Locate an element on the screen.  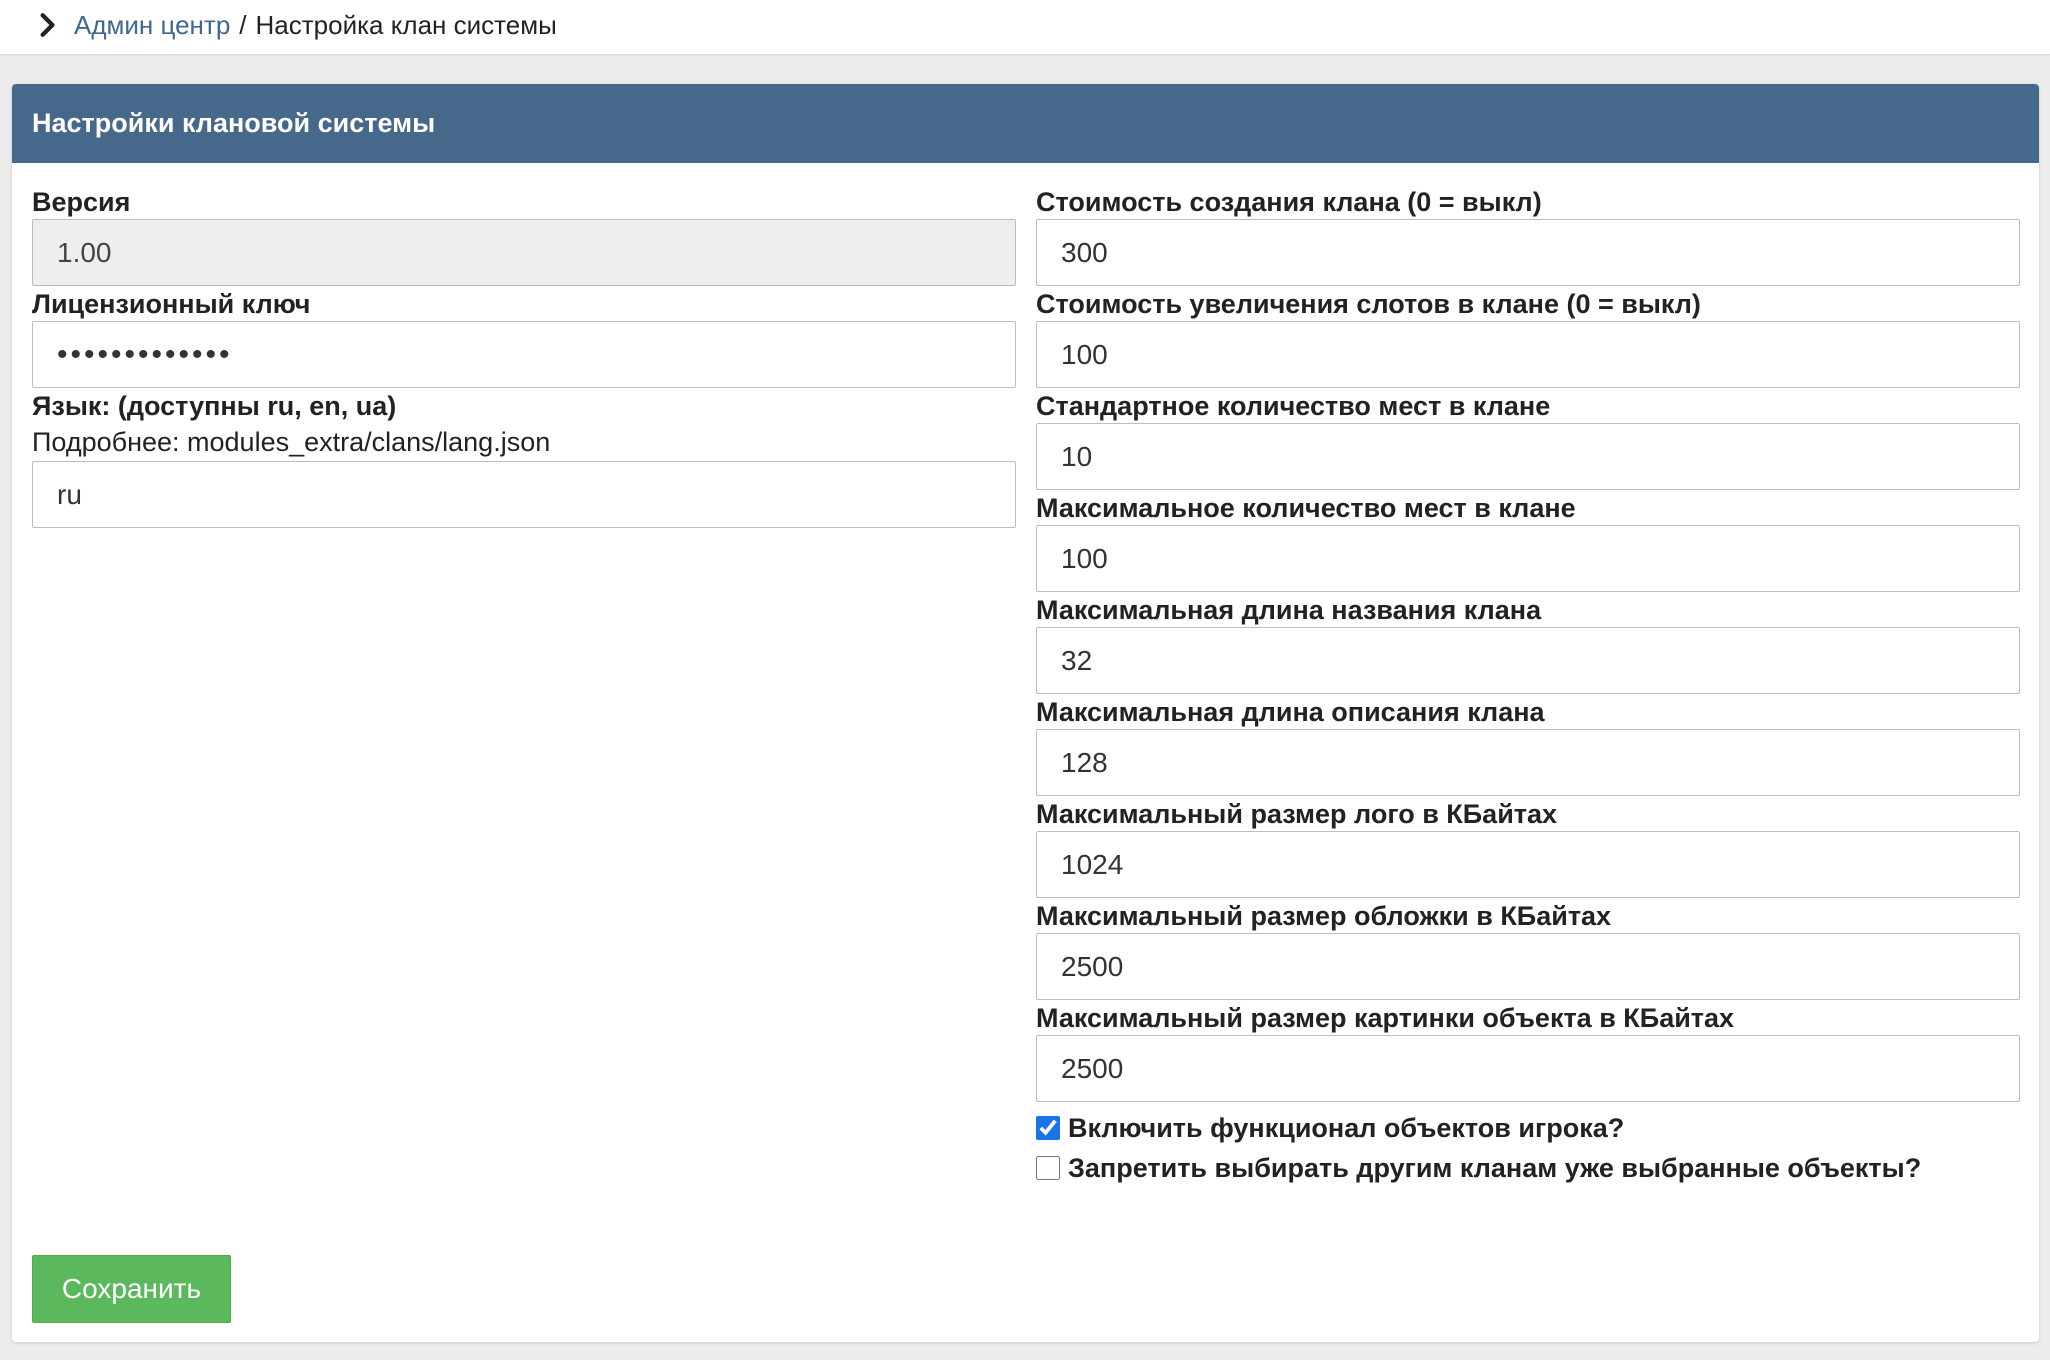
default-slots-label: Стандартное количество мест в клане is located at coordinates (1293, 406).